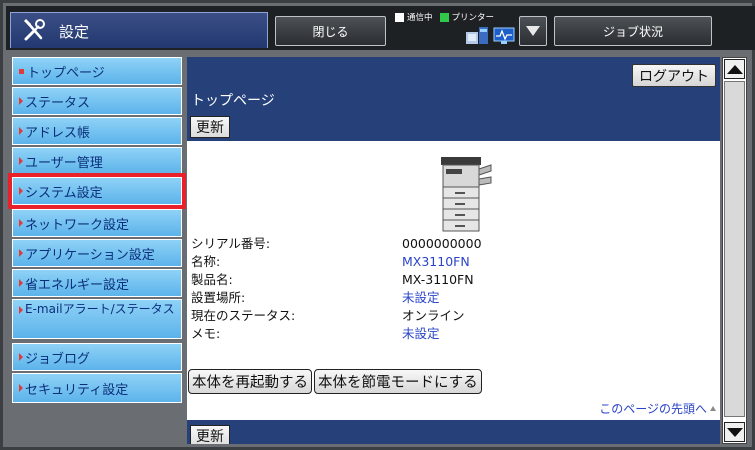 This screenshot has width=755, height=450. What do you see at coordinates (336, 244) in the screenshot?
I see `info-row: シリアル番号: 0000000000` at bounding box center [336, 244].